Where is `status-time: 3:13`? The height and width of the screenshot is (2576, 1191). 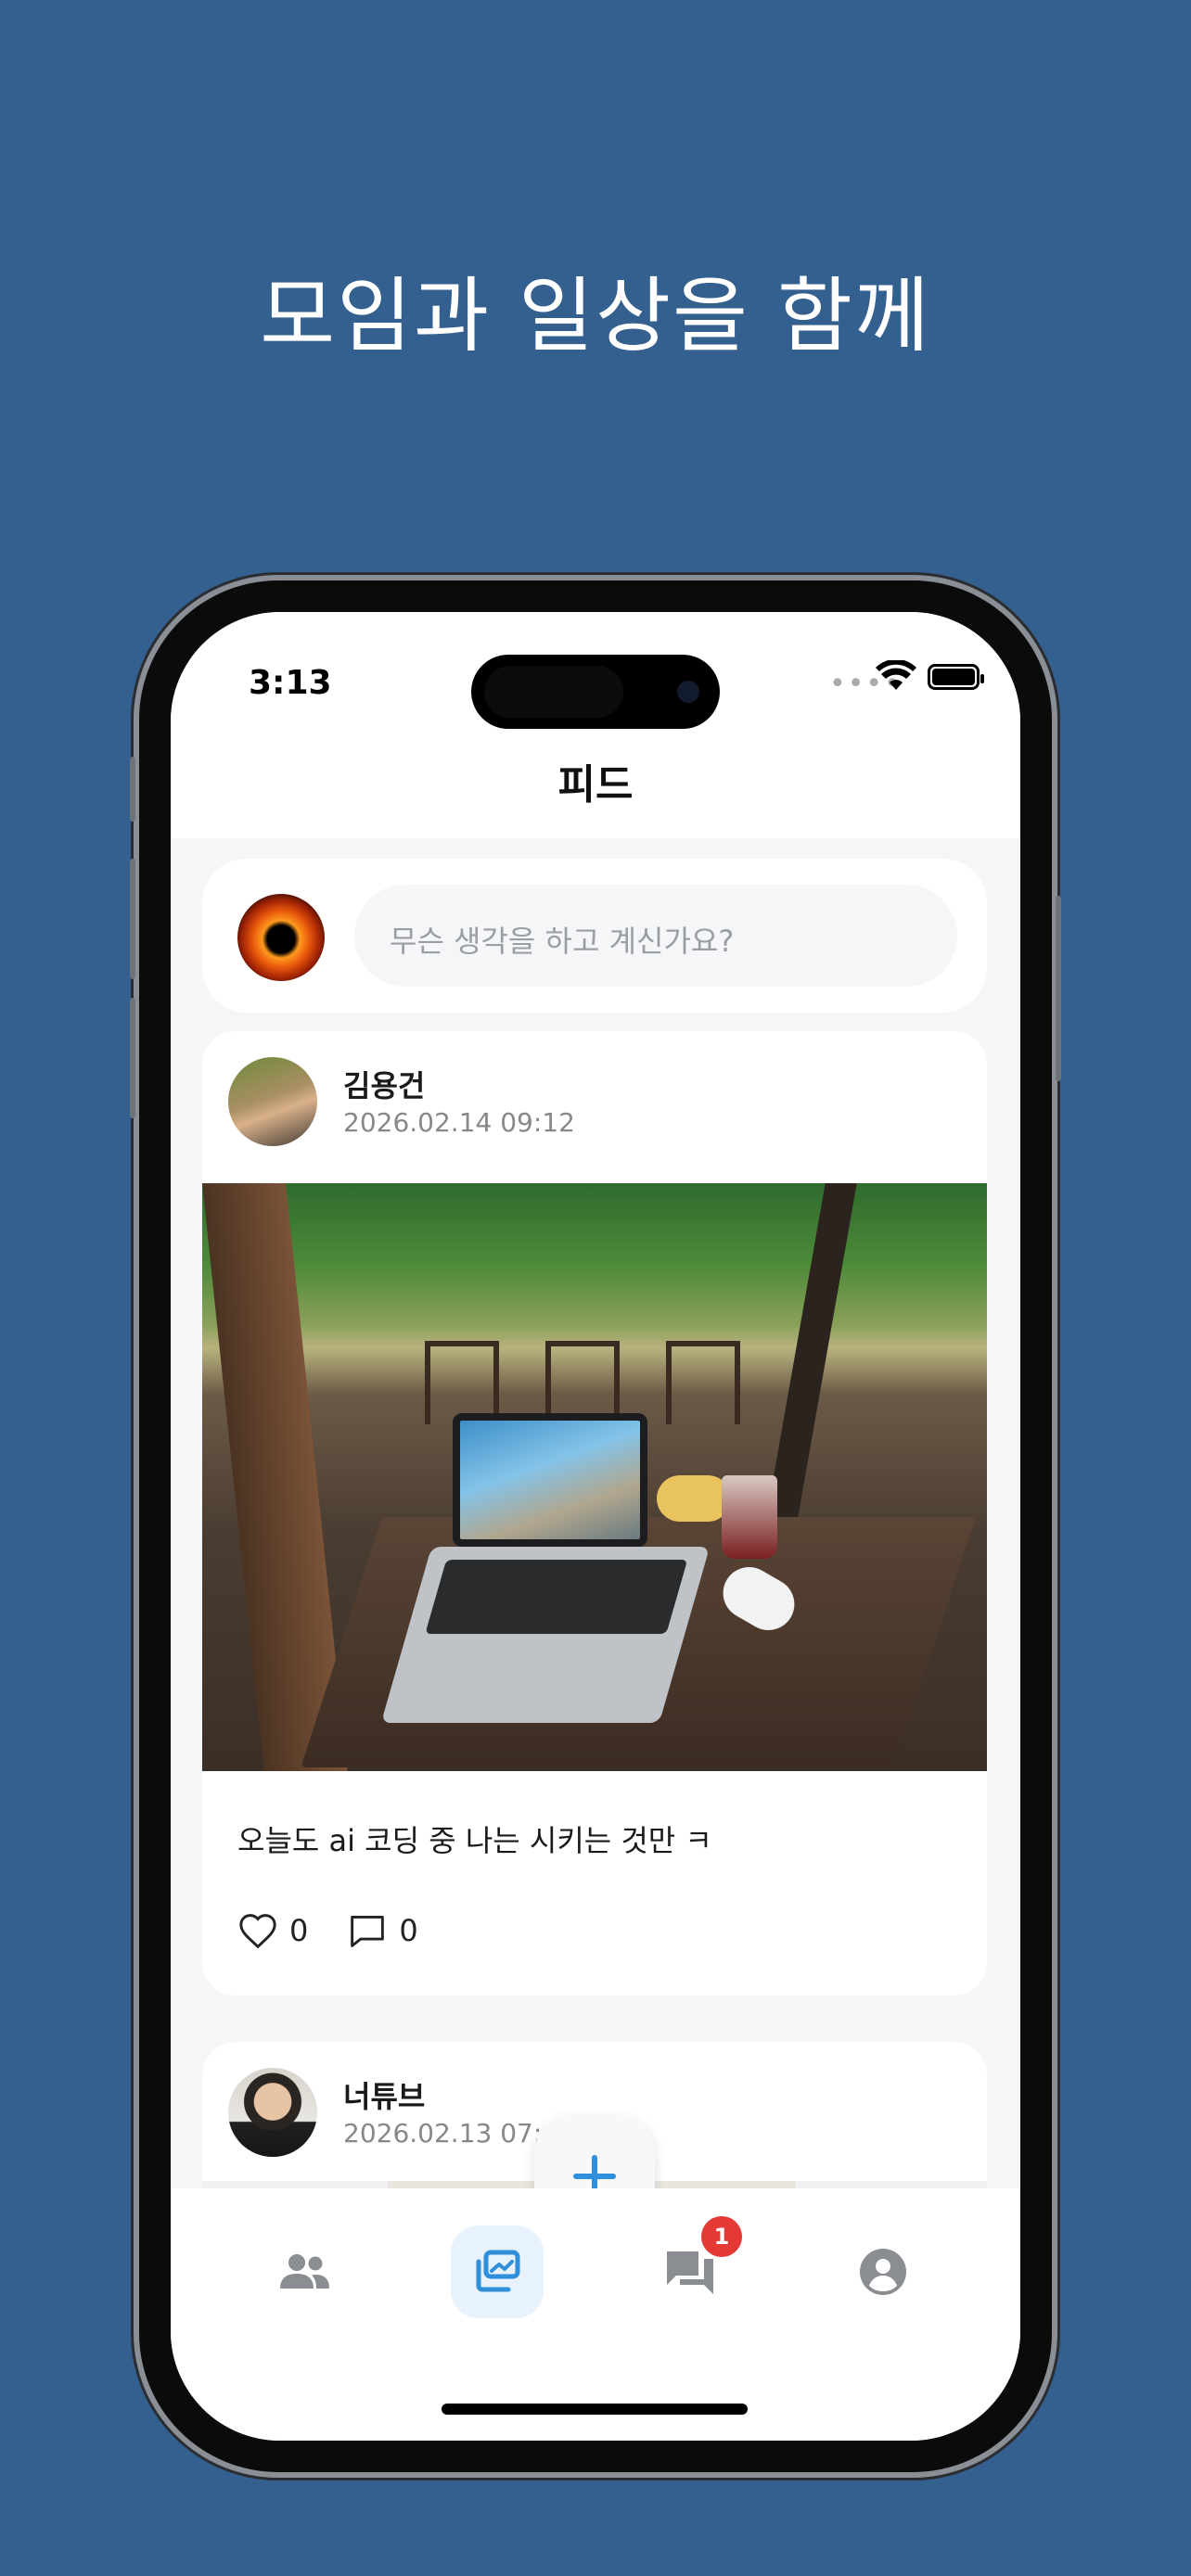 status-time: 3:13 is located at coordinates (290, 683).